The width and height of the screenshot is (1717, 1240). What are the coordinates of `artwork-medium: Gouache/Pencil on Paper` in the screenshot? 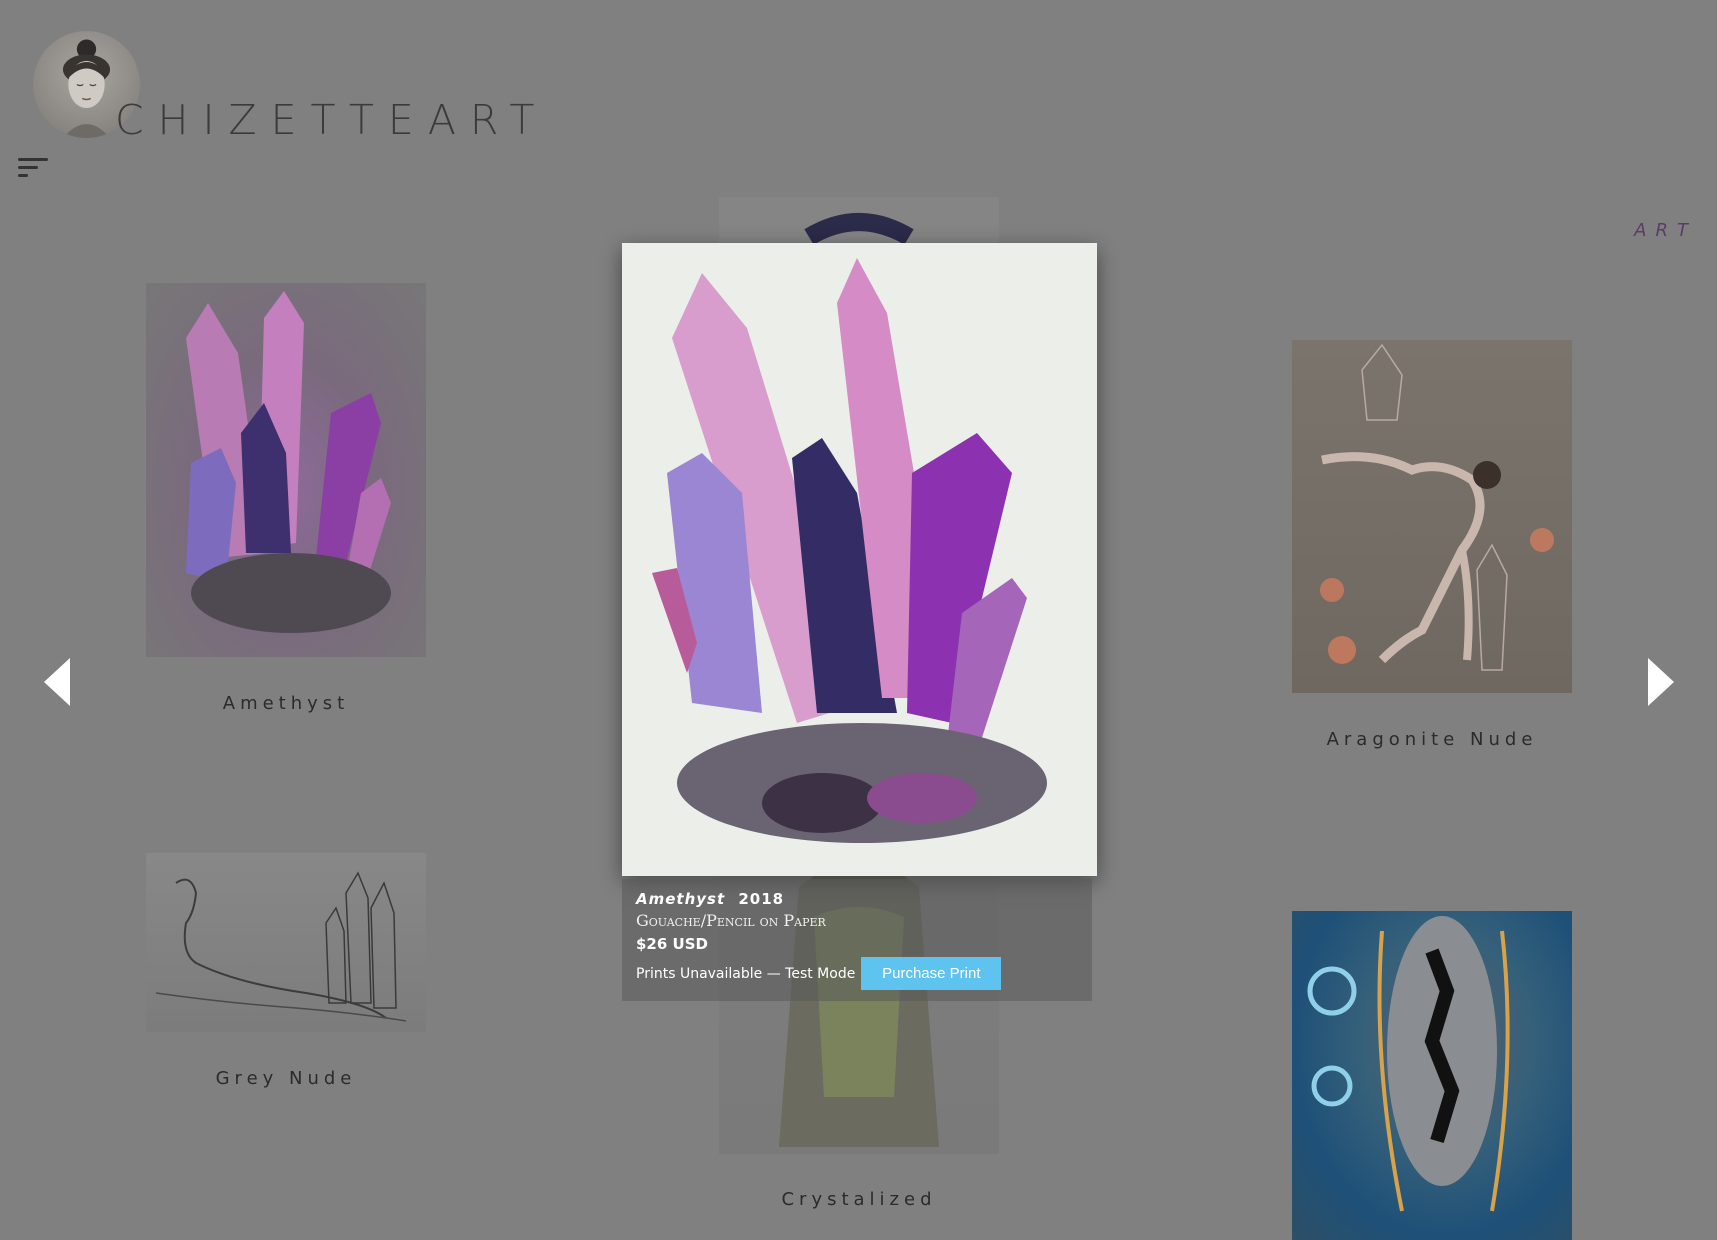 It's located at (731, 920).